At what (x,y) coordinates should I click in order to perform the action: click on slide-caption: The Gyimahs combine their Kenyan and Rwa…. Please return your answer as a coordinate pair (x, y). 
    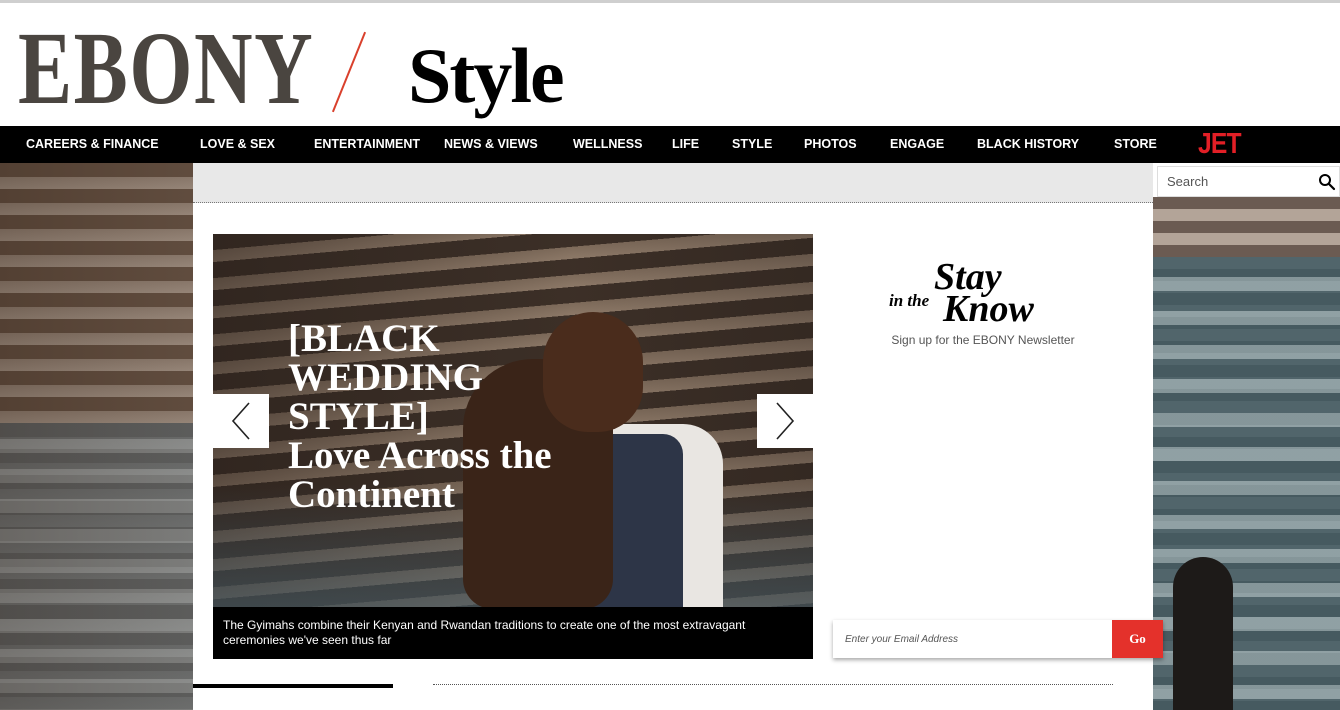
    Looking at the image, I should click on (513, 633).